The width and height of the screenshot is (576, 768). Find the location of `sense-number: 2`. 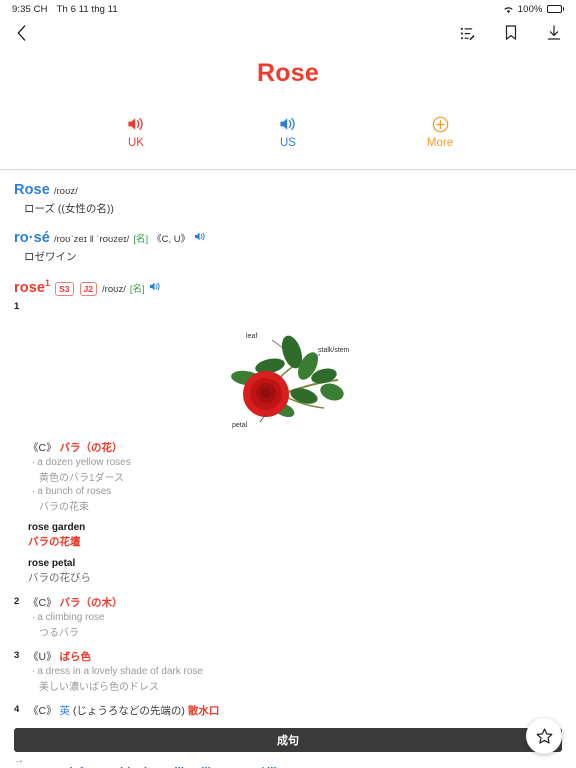

sense-number: 2 is located at coordinates (17, 602).